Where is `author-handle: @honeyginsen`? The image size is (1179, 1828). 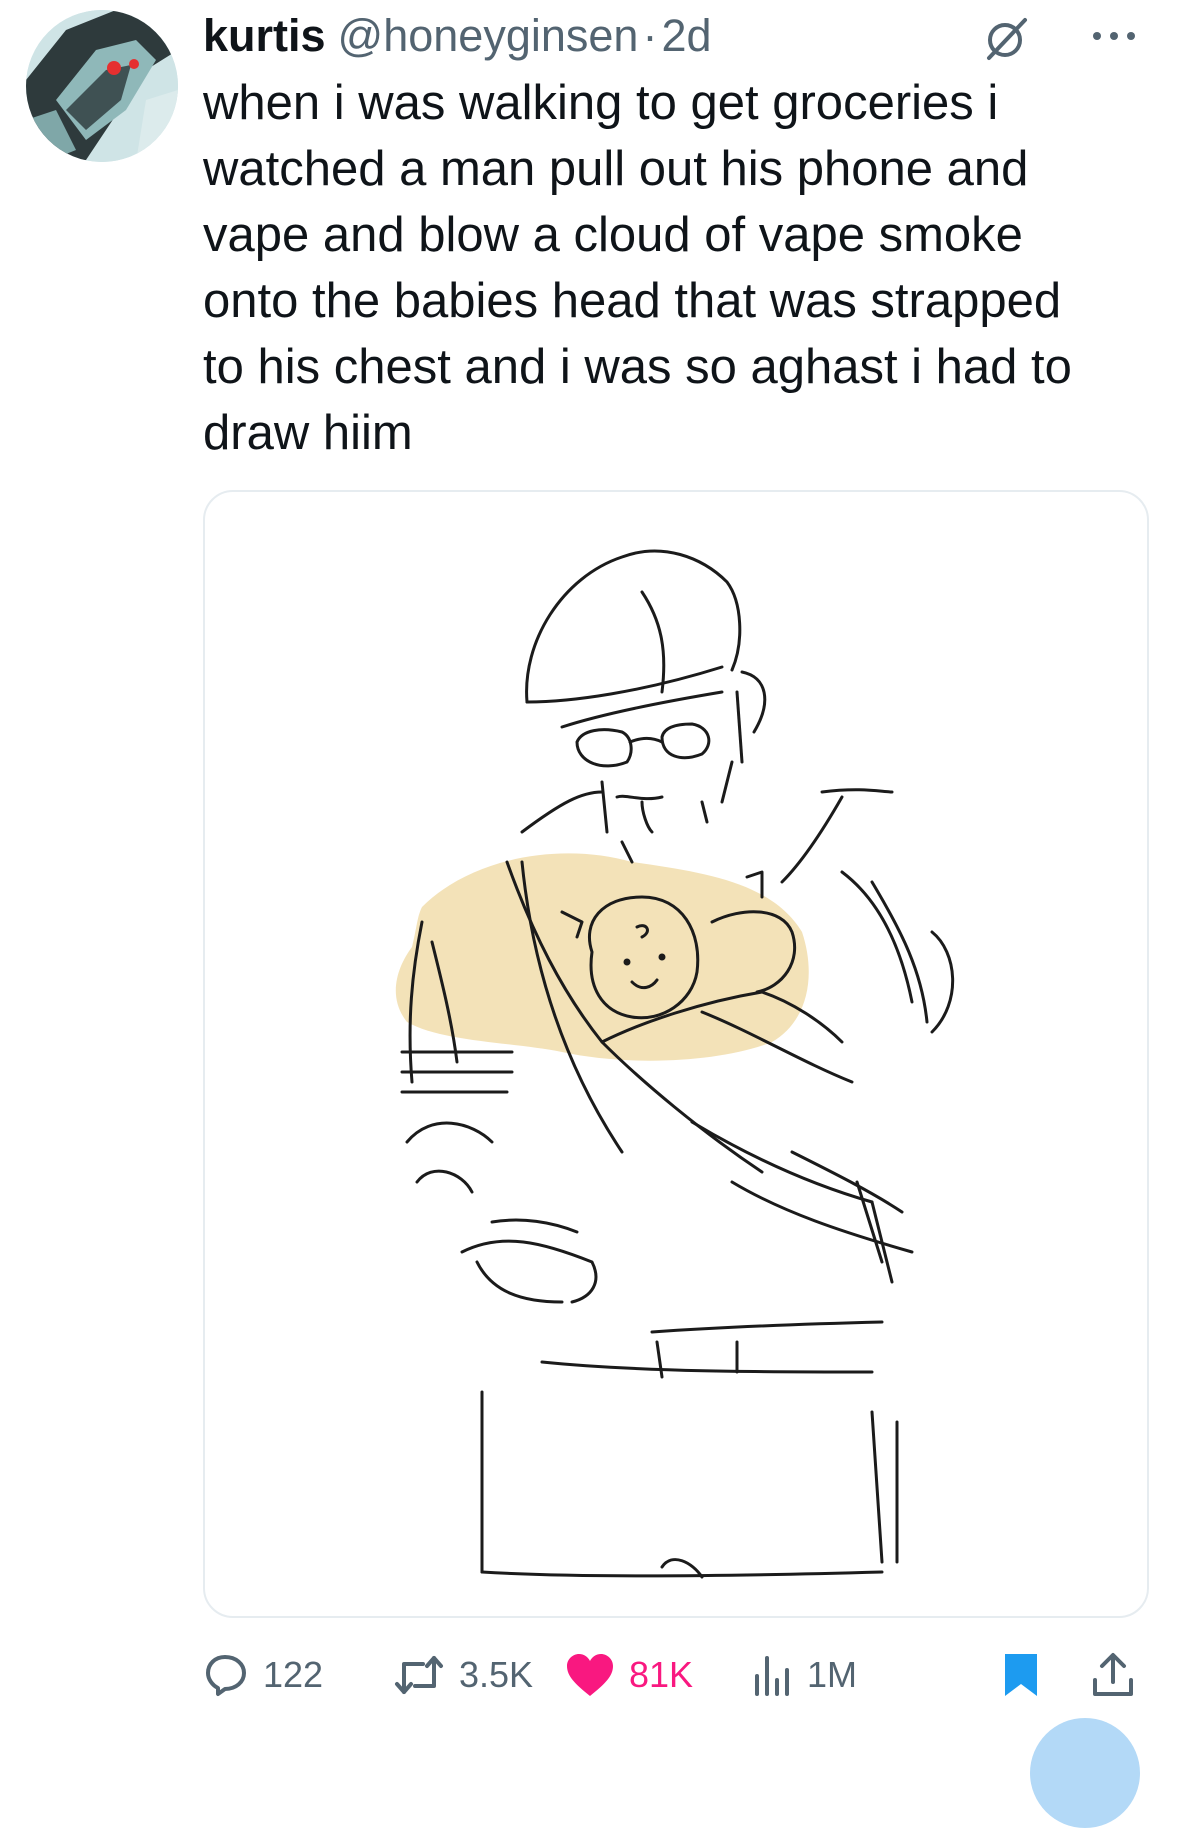
author-handle: @honeyginsen is located at coordinates (488, 36).